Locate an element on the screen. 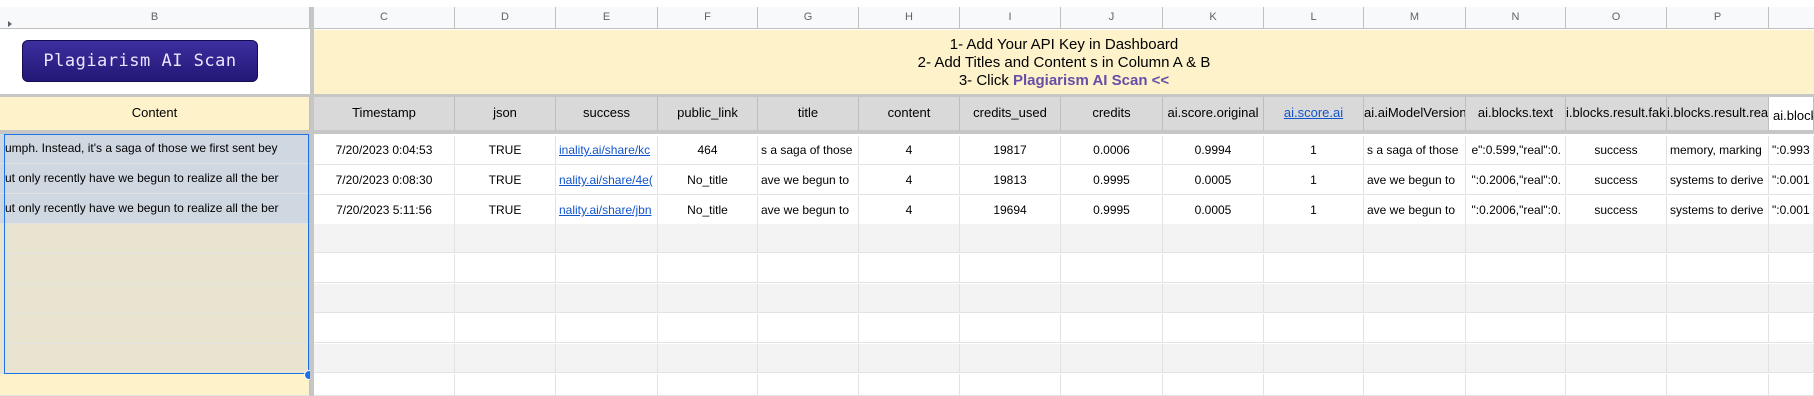 Image resolution: width=1814 pixels, height=396 pixels. cell-ai-score-original: 0.9994 is located at coordinates (1213, 150).